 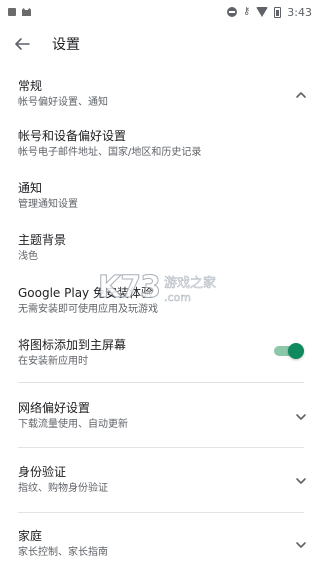 I want to click on item-subtitle: 帐号偏好设置、通知, so click(x=63, y=102).